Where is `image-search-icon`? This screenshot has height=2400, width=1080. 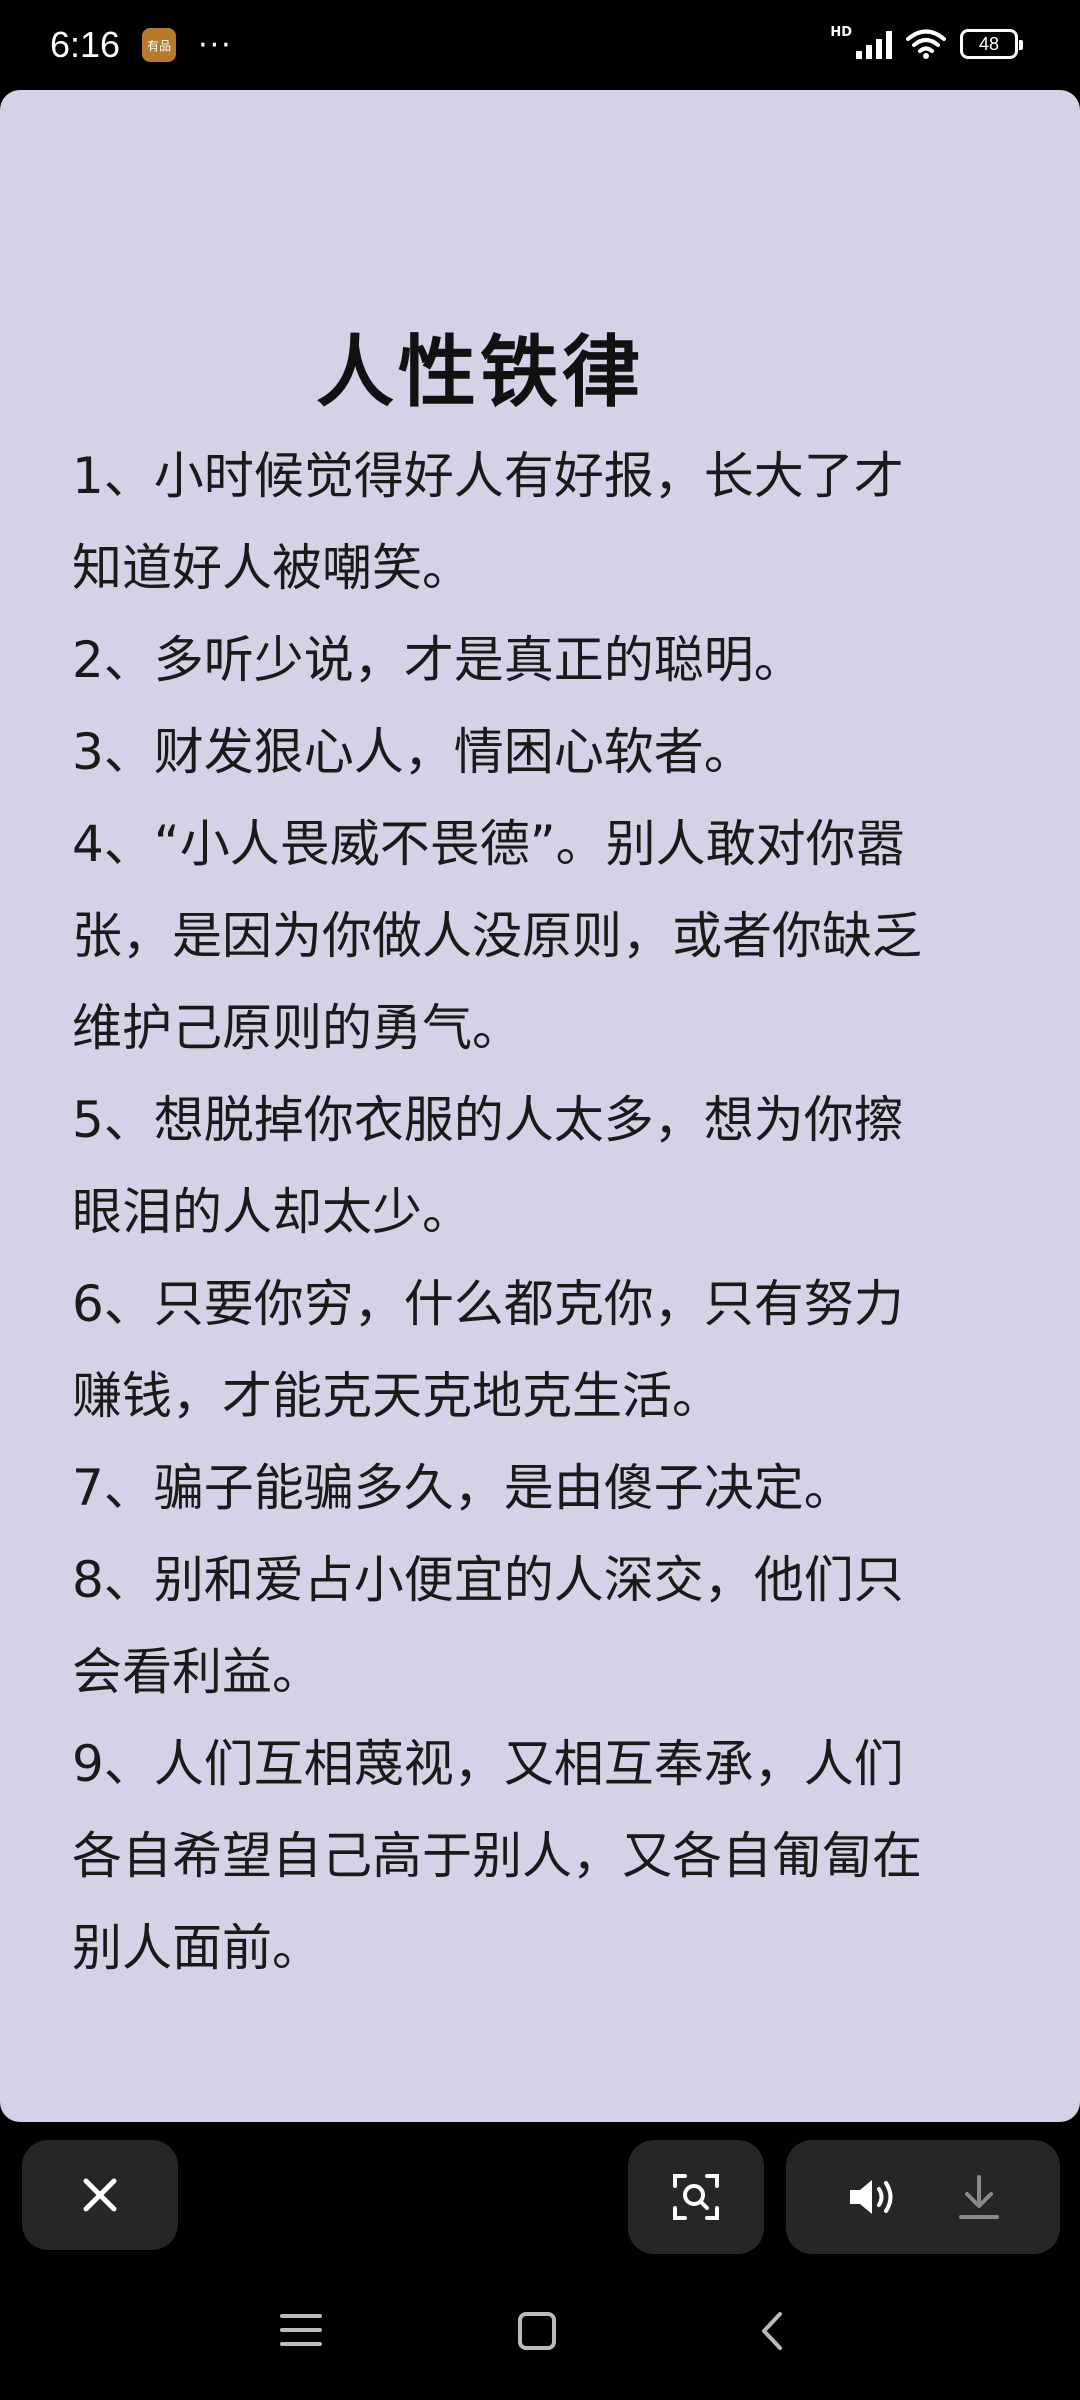
image-search-icon is located at coordinates (696, 2197).